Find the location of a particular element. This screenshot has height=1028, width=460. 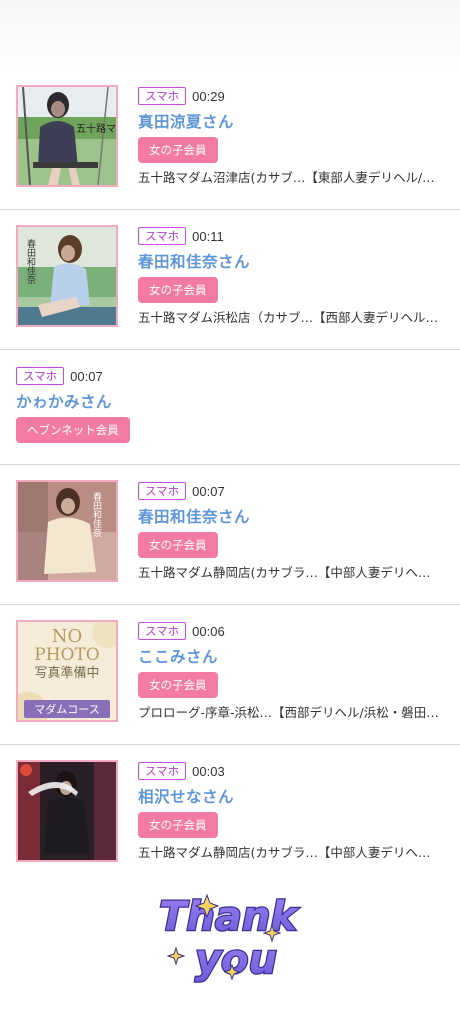

profile-photo: NO PHOTO 写真準備中 マダムコース is located at coordinates (67, 671).